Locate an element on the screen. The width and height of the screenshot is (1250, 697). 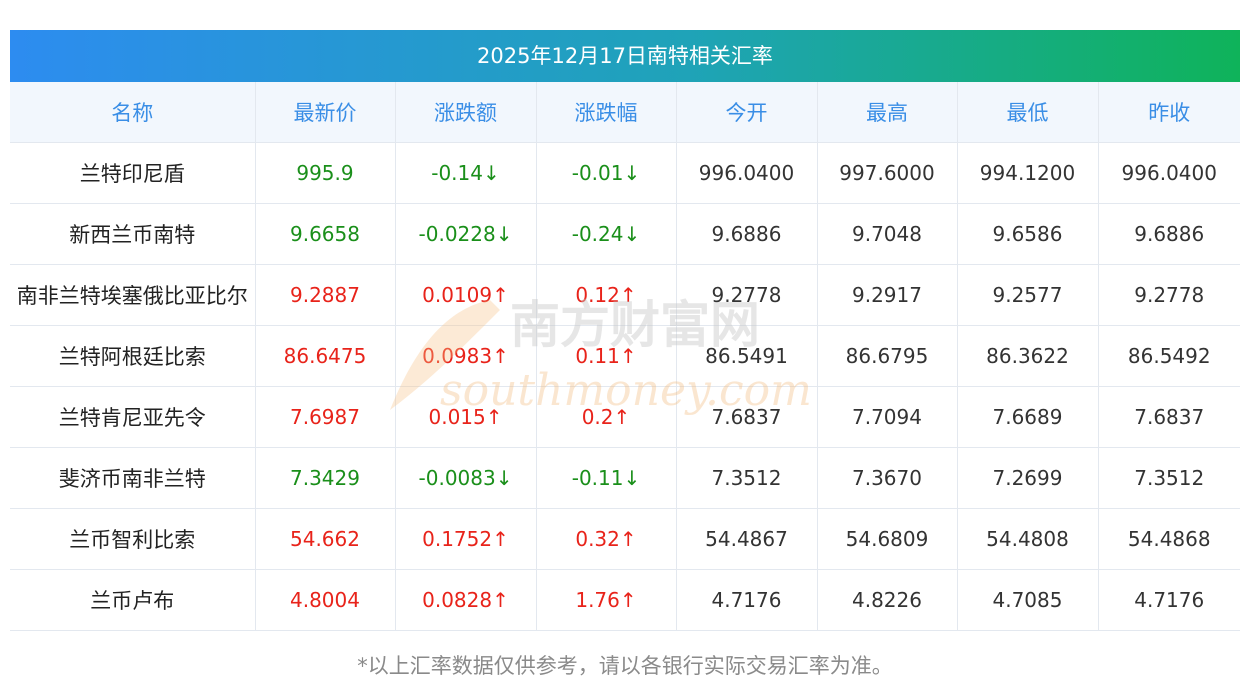
cell-open: 9.2778 is located at coordinates (746, 295).